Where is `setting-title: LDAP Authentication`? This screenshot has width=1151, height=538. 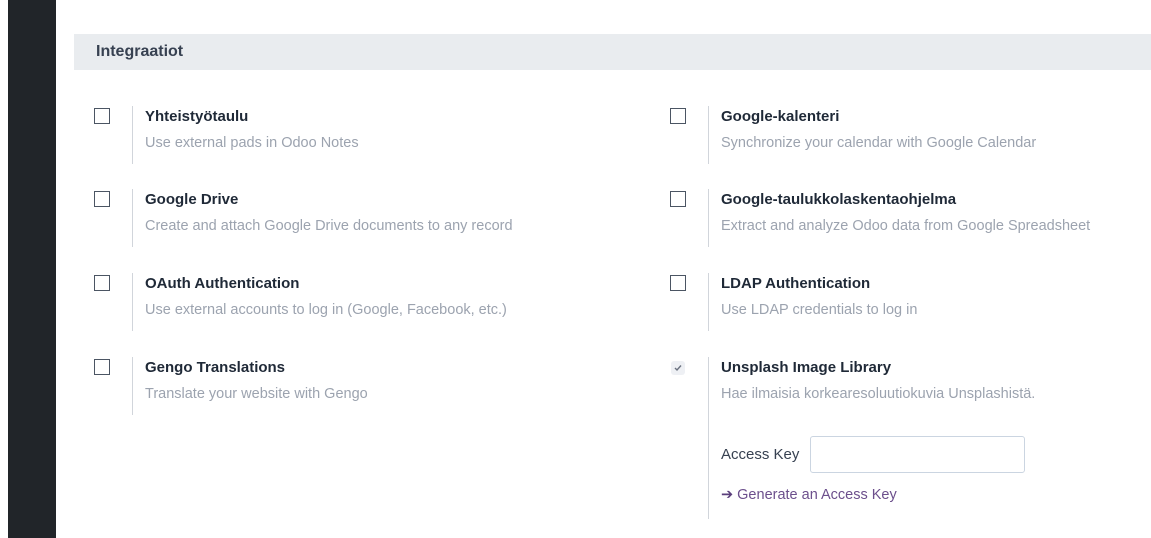 setting-title: LDAP Authentication is located at coordinates (796, 283).